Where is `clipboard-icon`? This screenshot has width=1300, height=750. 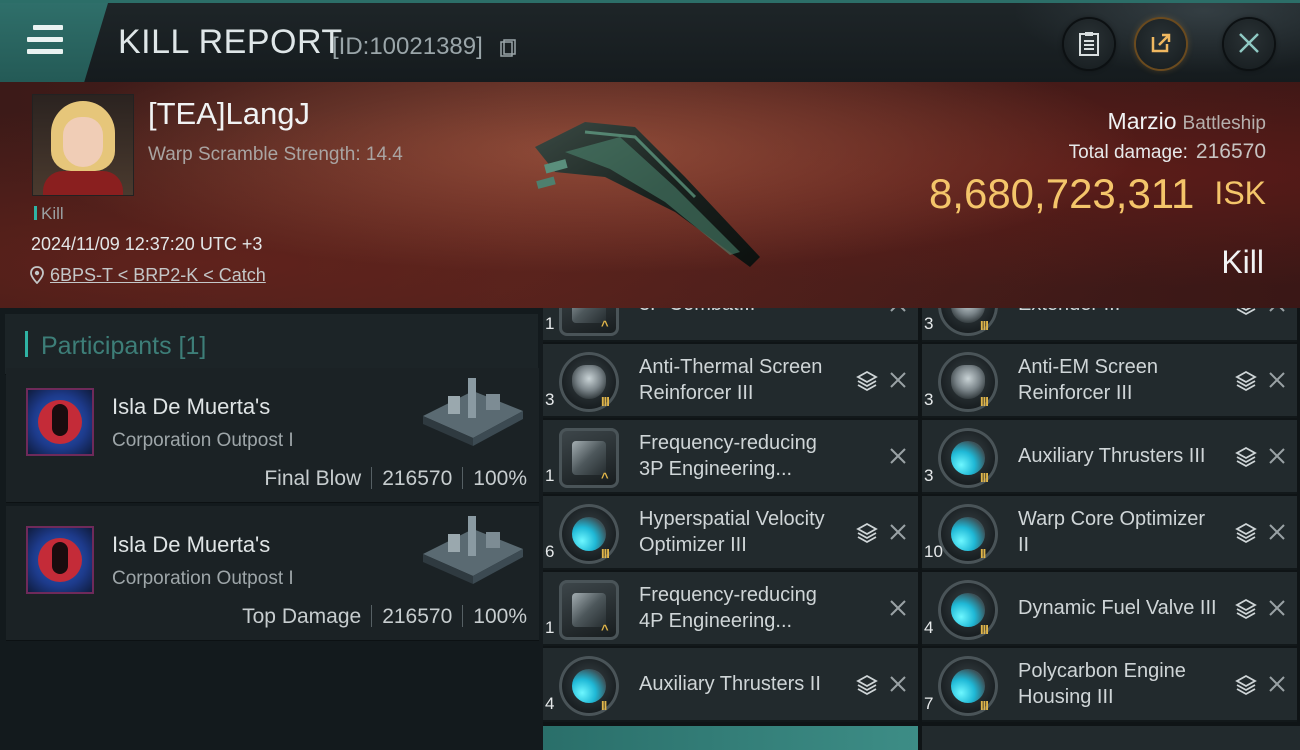
clipboard-icon is located at coordinates (1089, 44).